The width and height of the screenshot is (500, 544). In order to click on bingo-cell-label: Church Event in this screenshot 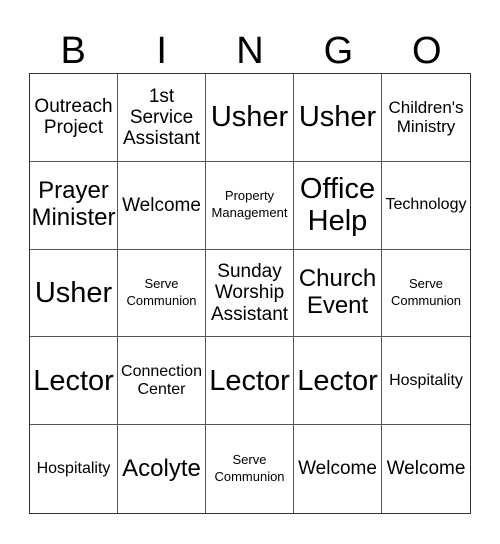, I will do `click(337, 292)`.